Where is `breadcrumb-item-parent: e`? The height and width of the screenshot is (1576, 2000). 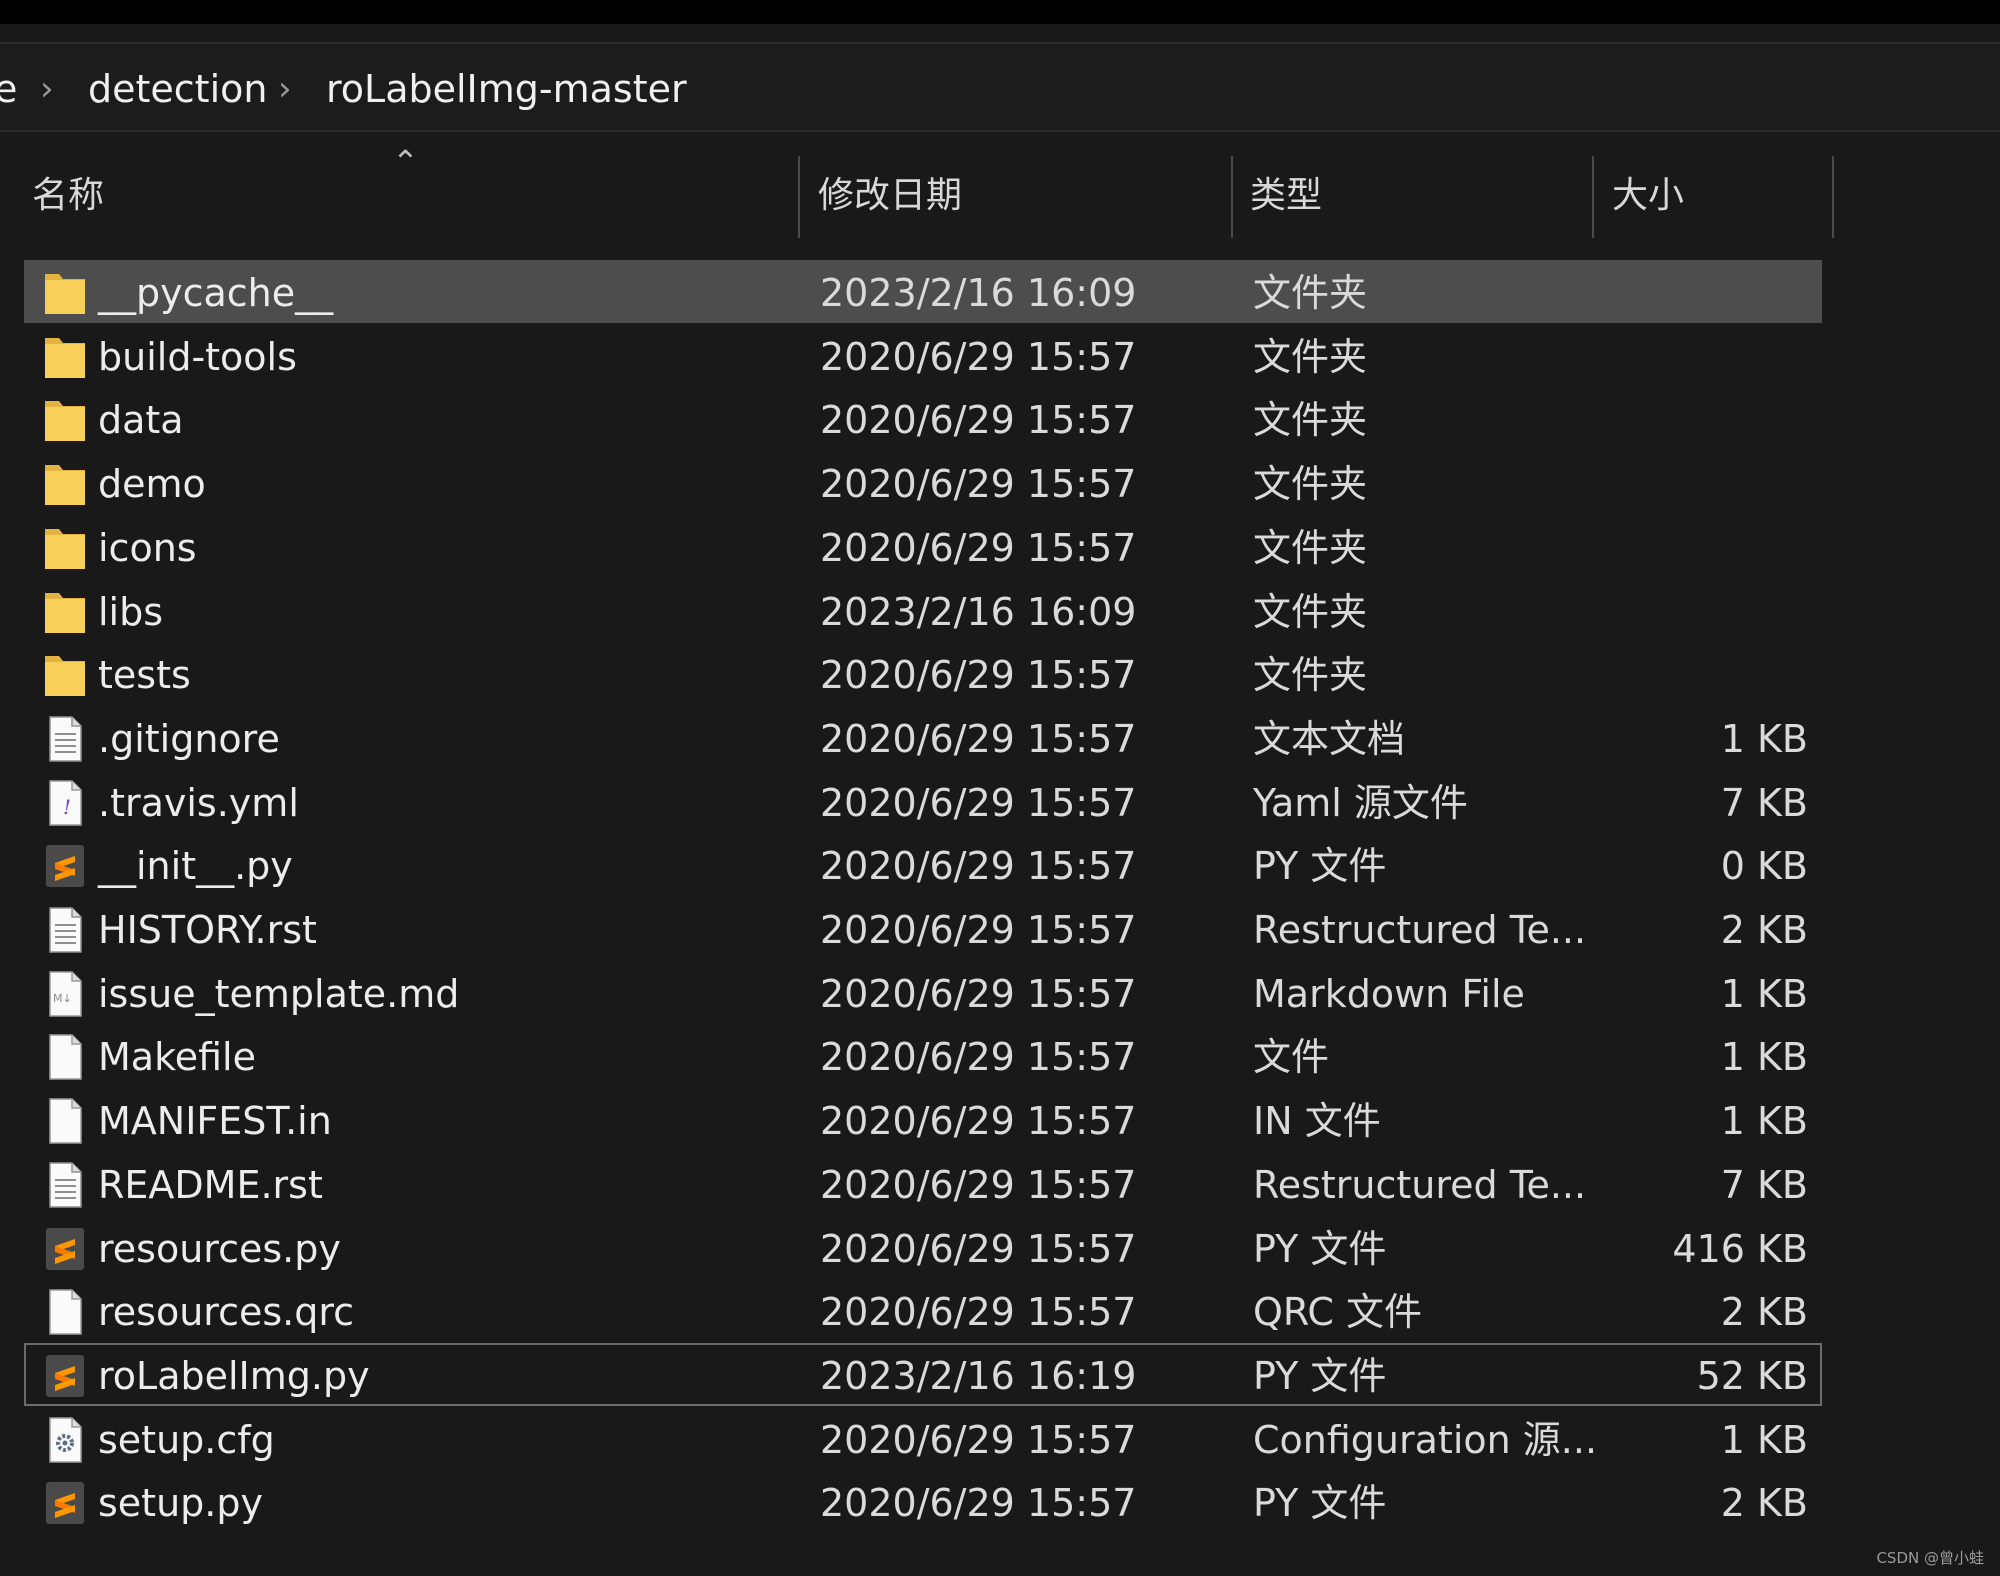 breadcrumb-item-parent: e is located at coordinates (8, 89).